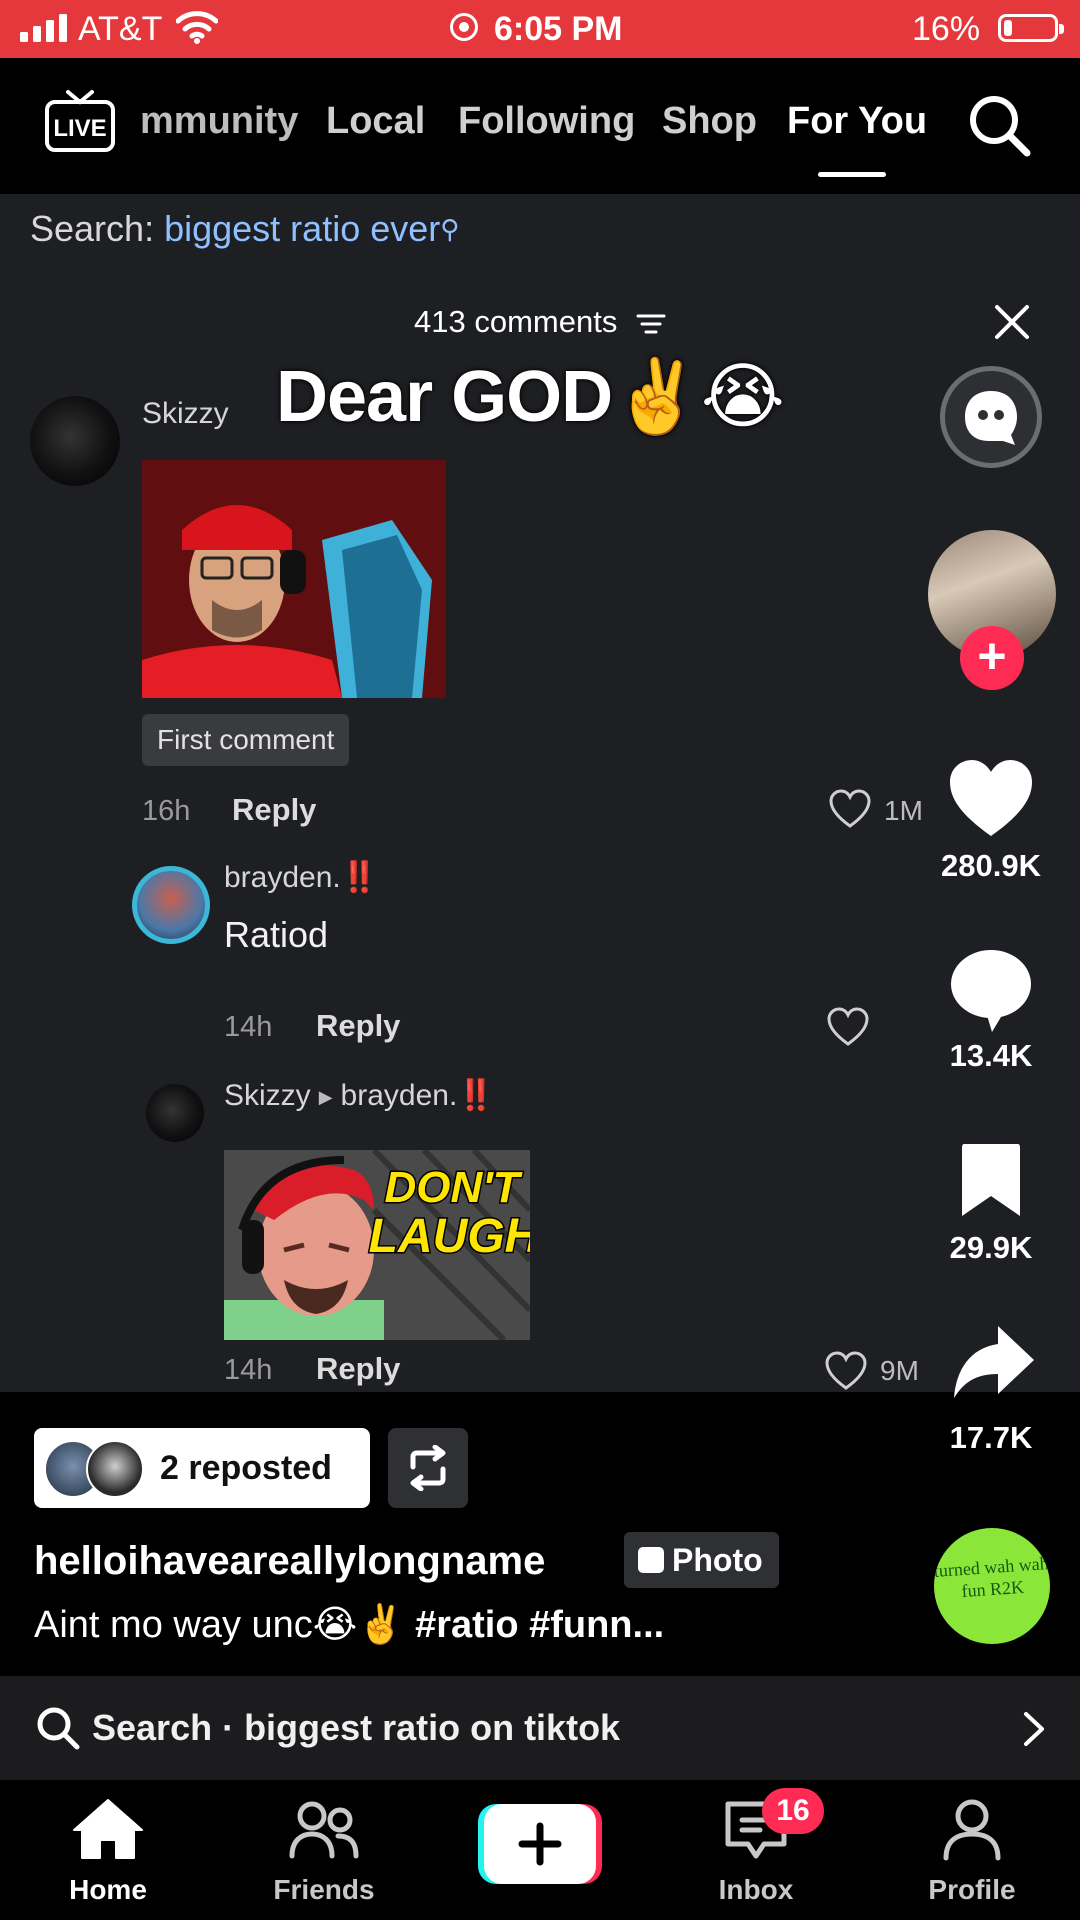 The height and width of the screenshot is (1920, 1080). I want to click on comment-image-photo: DON'T LAUGH, so click(377, 1245).